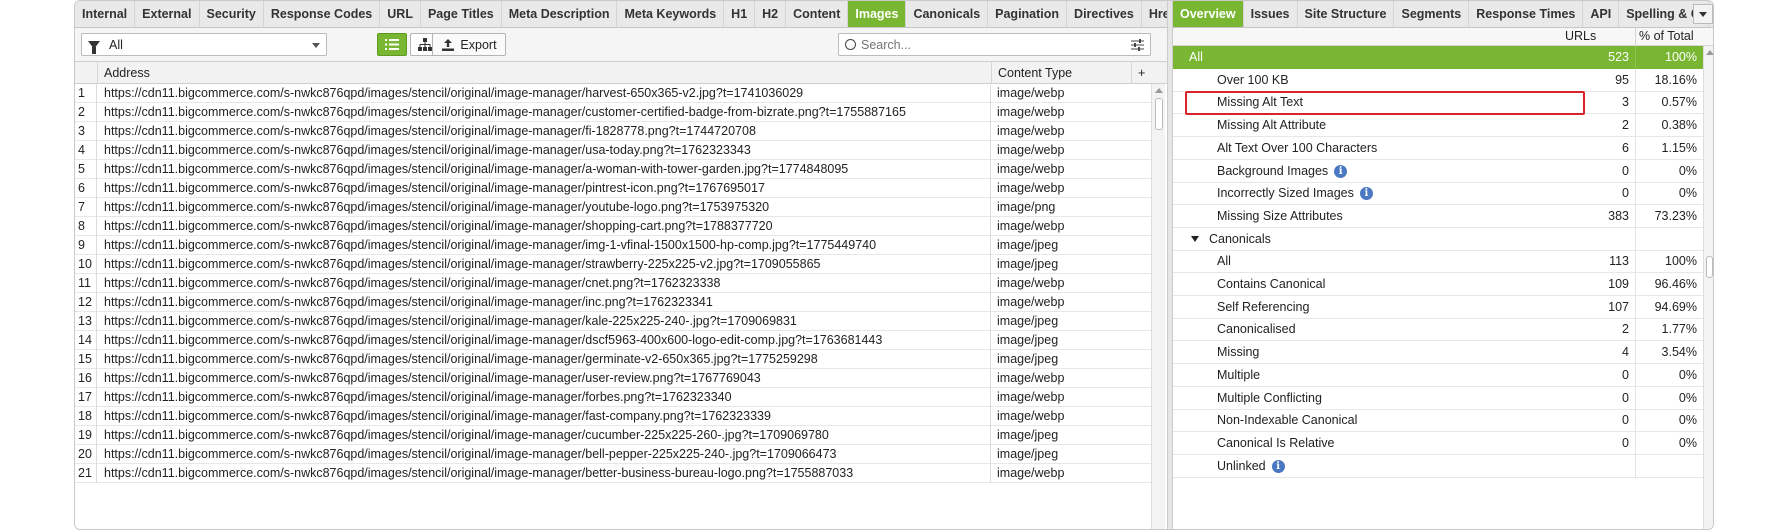 The height and width of the screenshot is (531, 1787). I want to click on search-box, so click(994, 44).